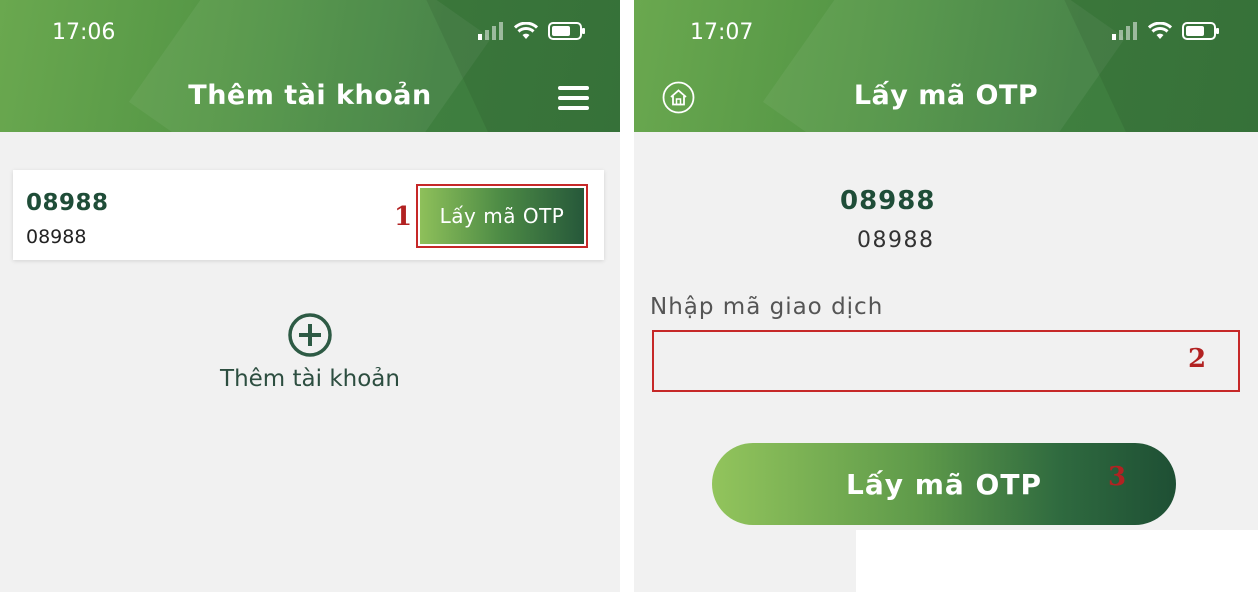  Describe the element at coordinates (946, 361) in the screenshot. I see `transaction-code-input` at that location.